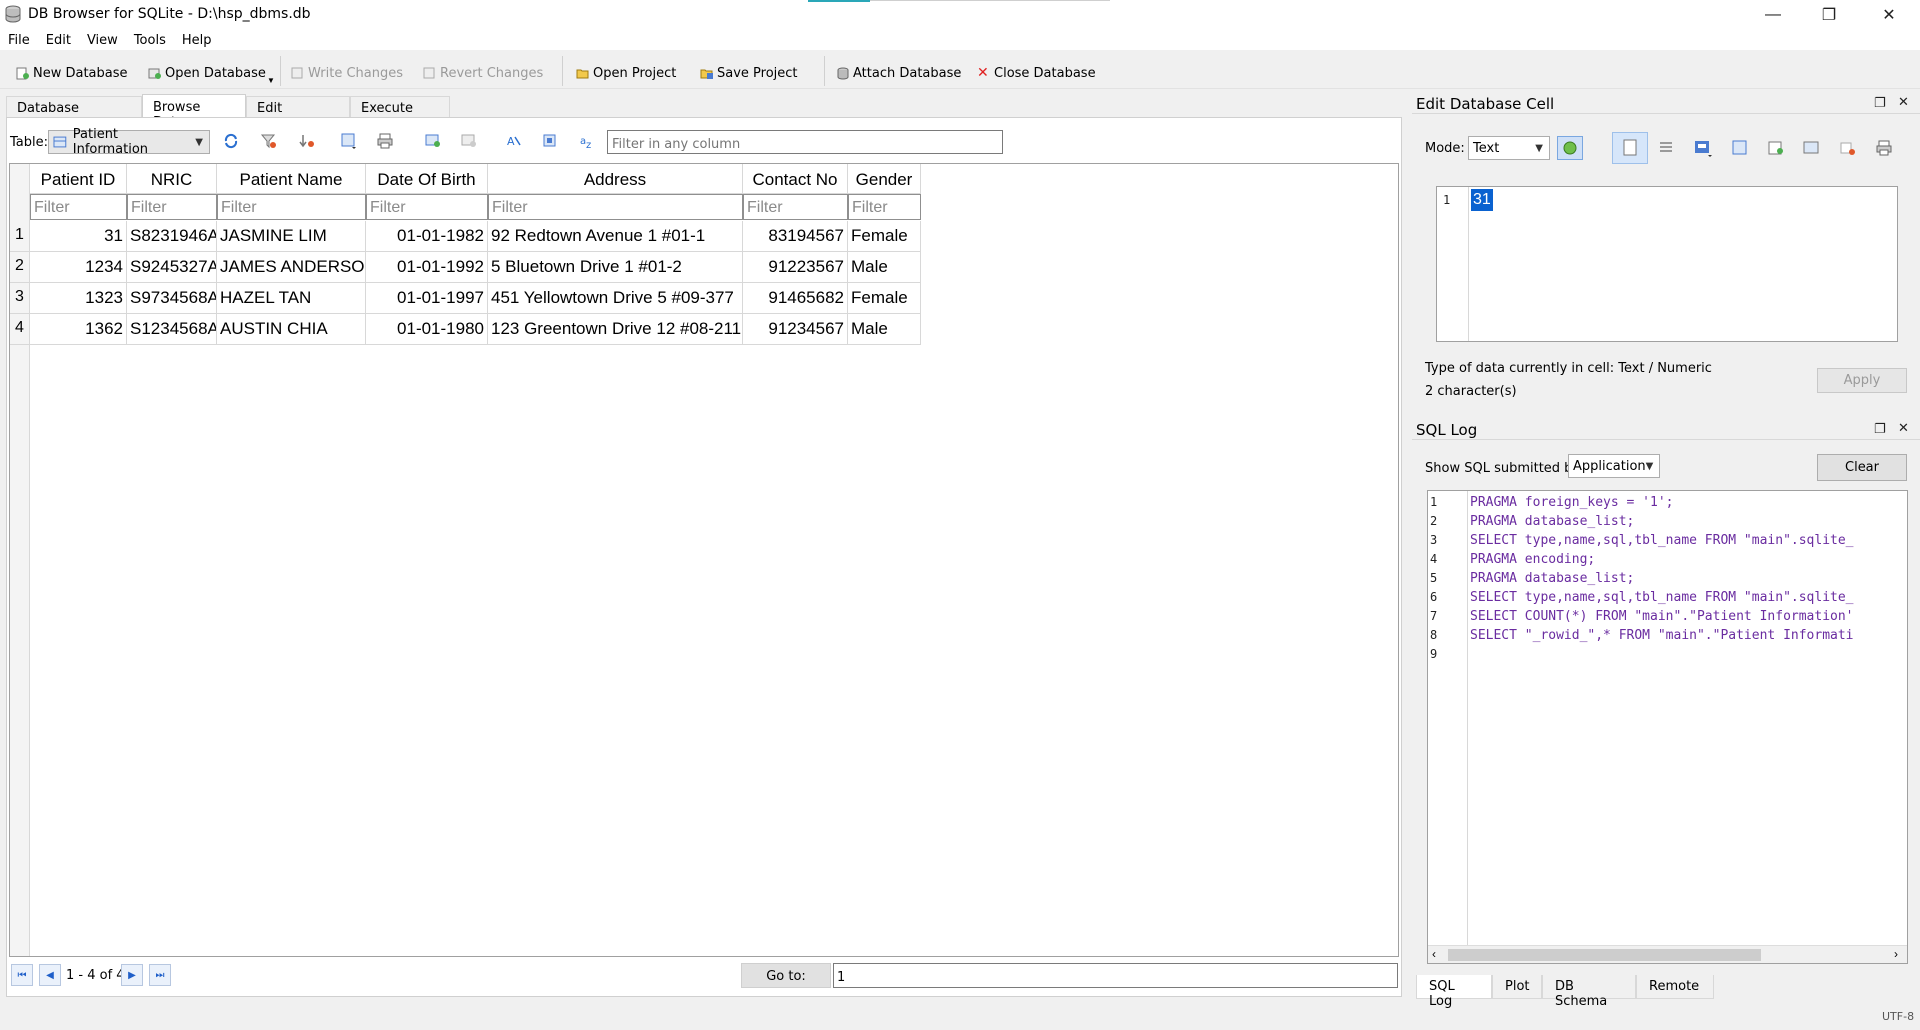 The height and width of the screenshot is (1030, 1920). Describe the element at coordinates (795, 329) in the screenshot. I see `table-cell: 91234567` at that location.